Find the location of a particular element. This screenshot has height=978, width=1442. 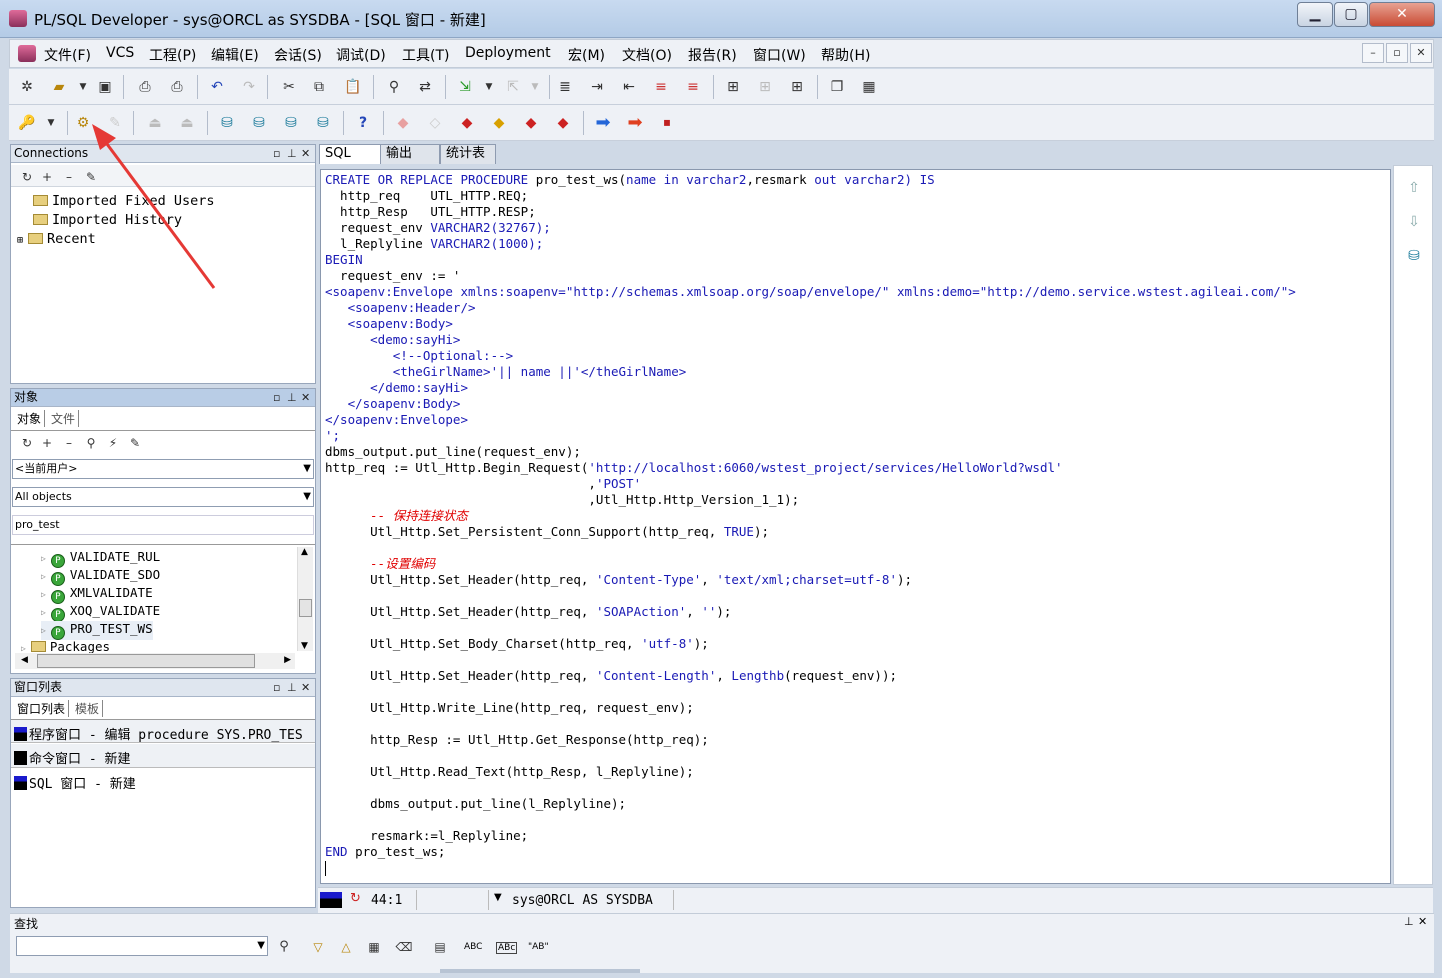

debug-start-icon: ◆ is located at coordinates (403, 123).